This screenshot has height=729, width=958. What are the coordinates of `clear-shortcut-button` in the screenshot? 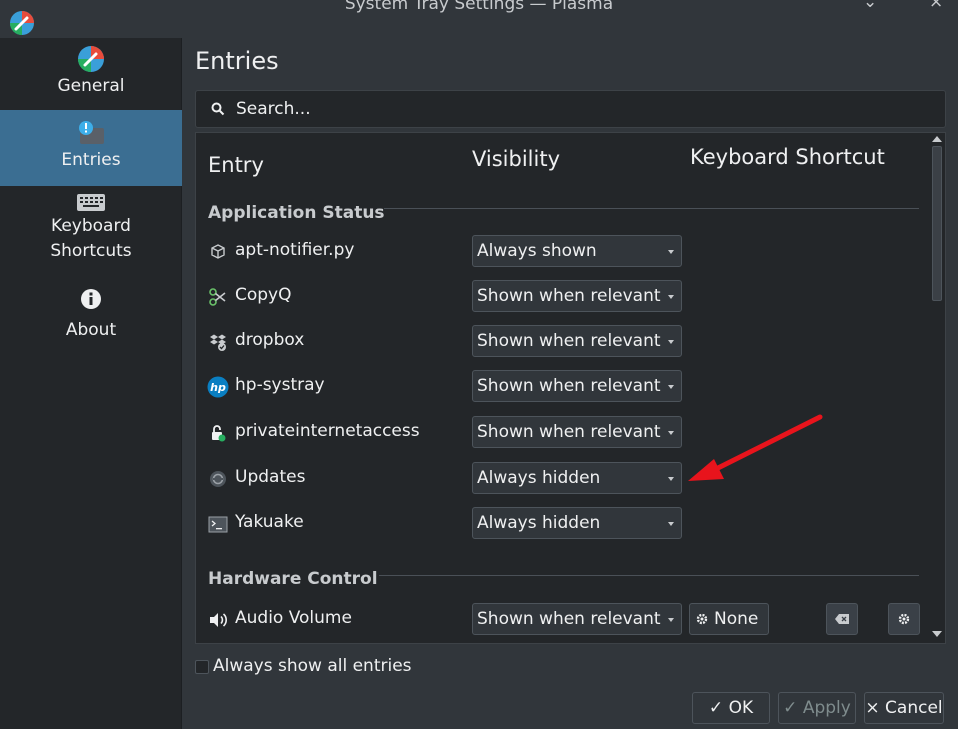 It's located at (842, 619).